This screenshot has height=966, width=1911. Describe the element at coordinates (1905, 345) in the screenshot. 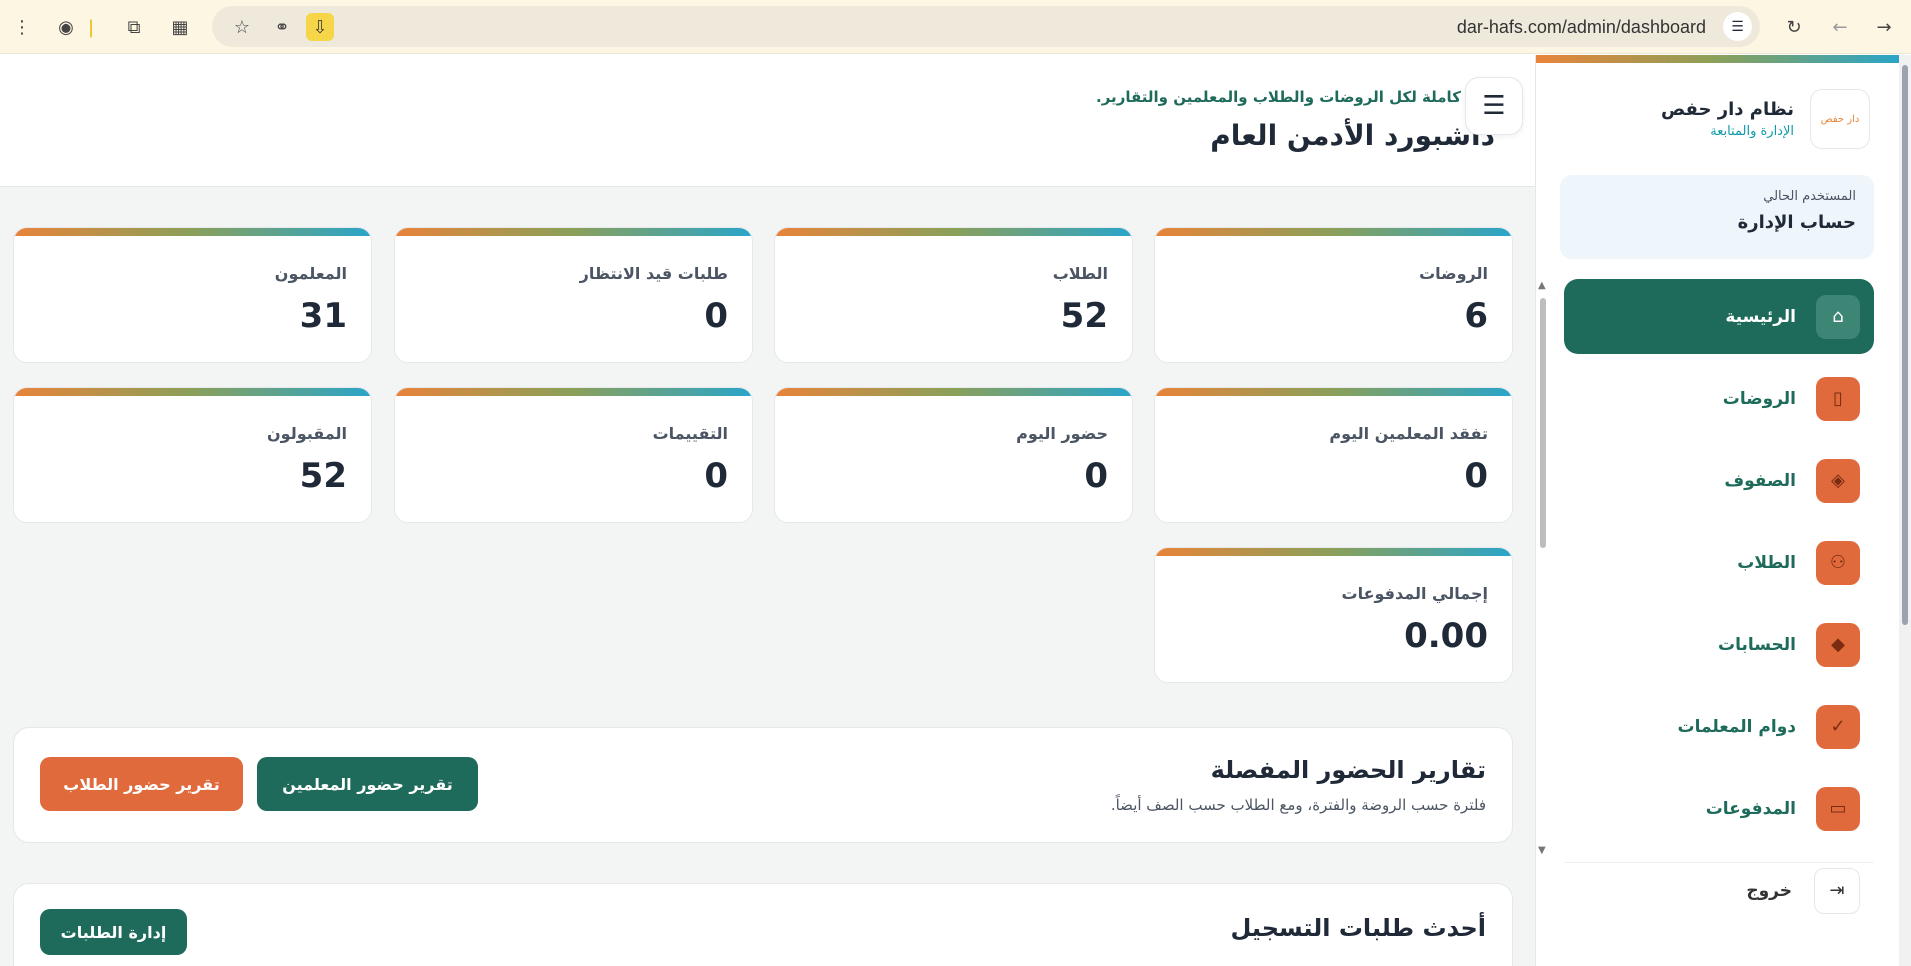

I see `page-scrollbar-thumb` at that location.